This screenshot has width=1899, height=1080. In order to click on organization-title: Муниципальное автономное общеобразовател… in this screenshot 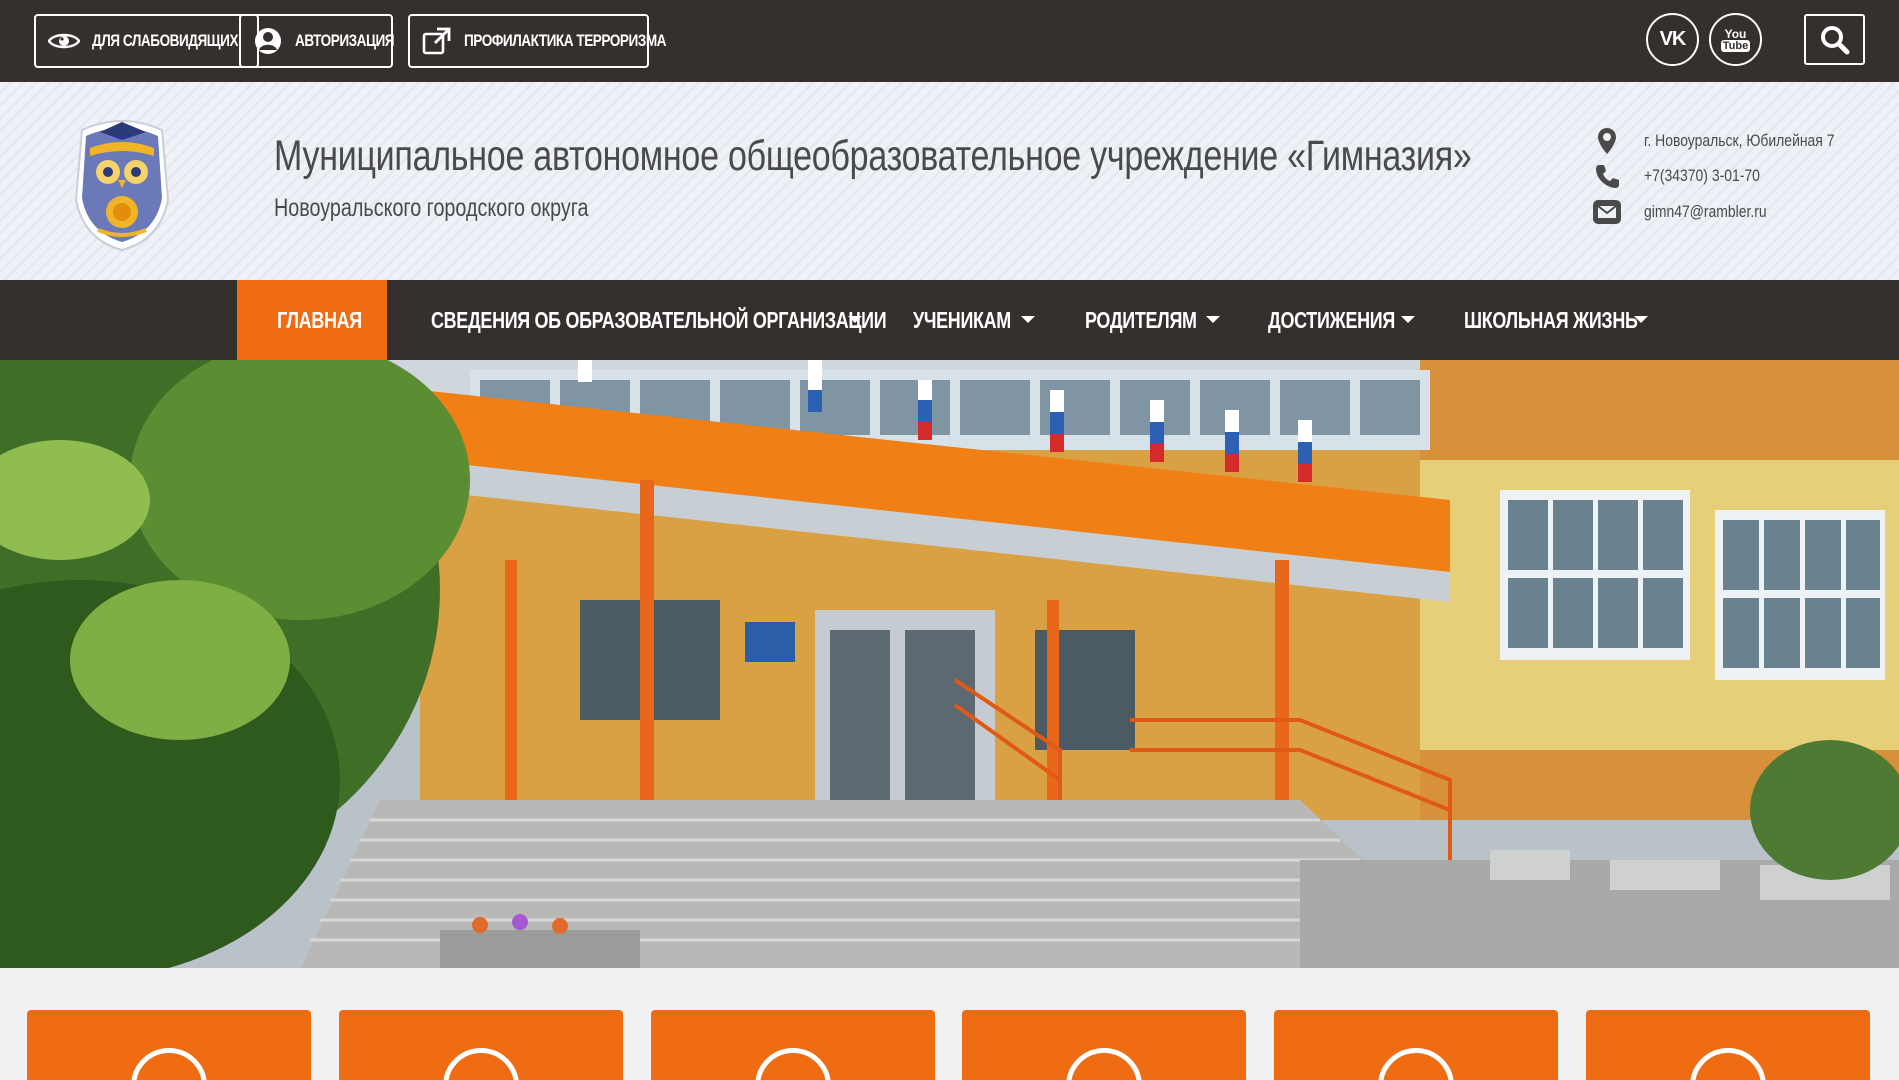, I will do `click(873, 156)`.